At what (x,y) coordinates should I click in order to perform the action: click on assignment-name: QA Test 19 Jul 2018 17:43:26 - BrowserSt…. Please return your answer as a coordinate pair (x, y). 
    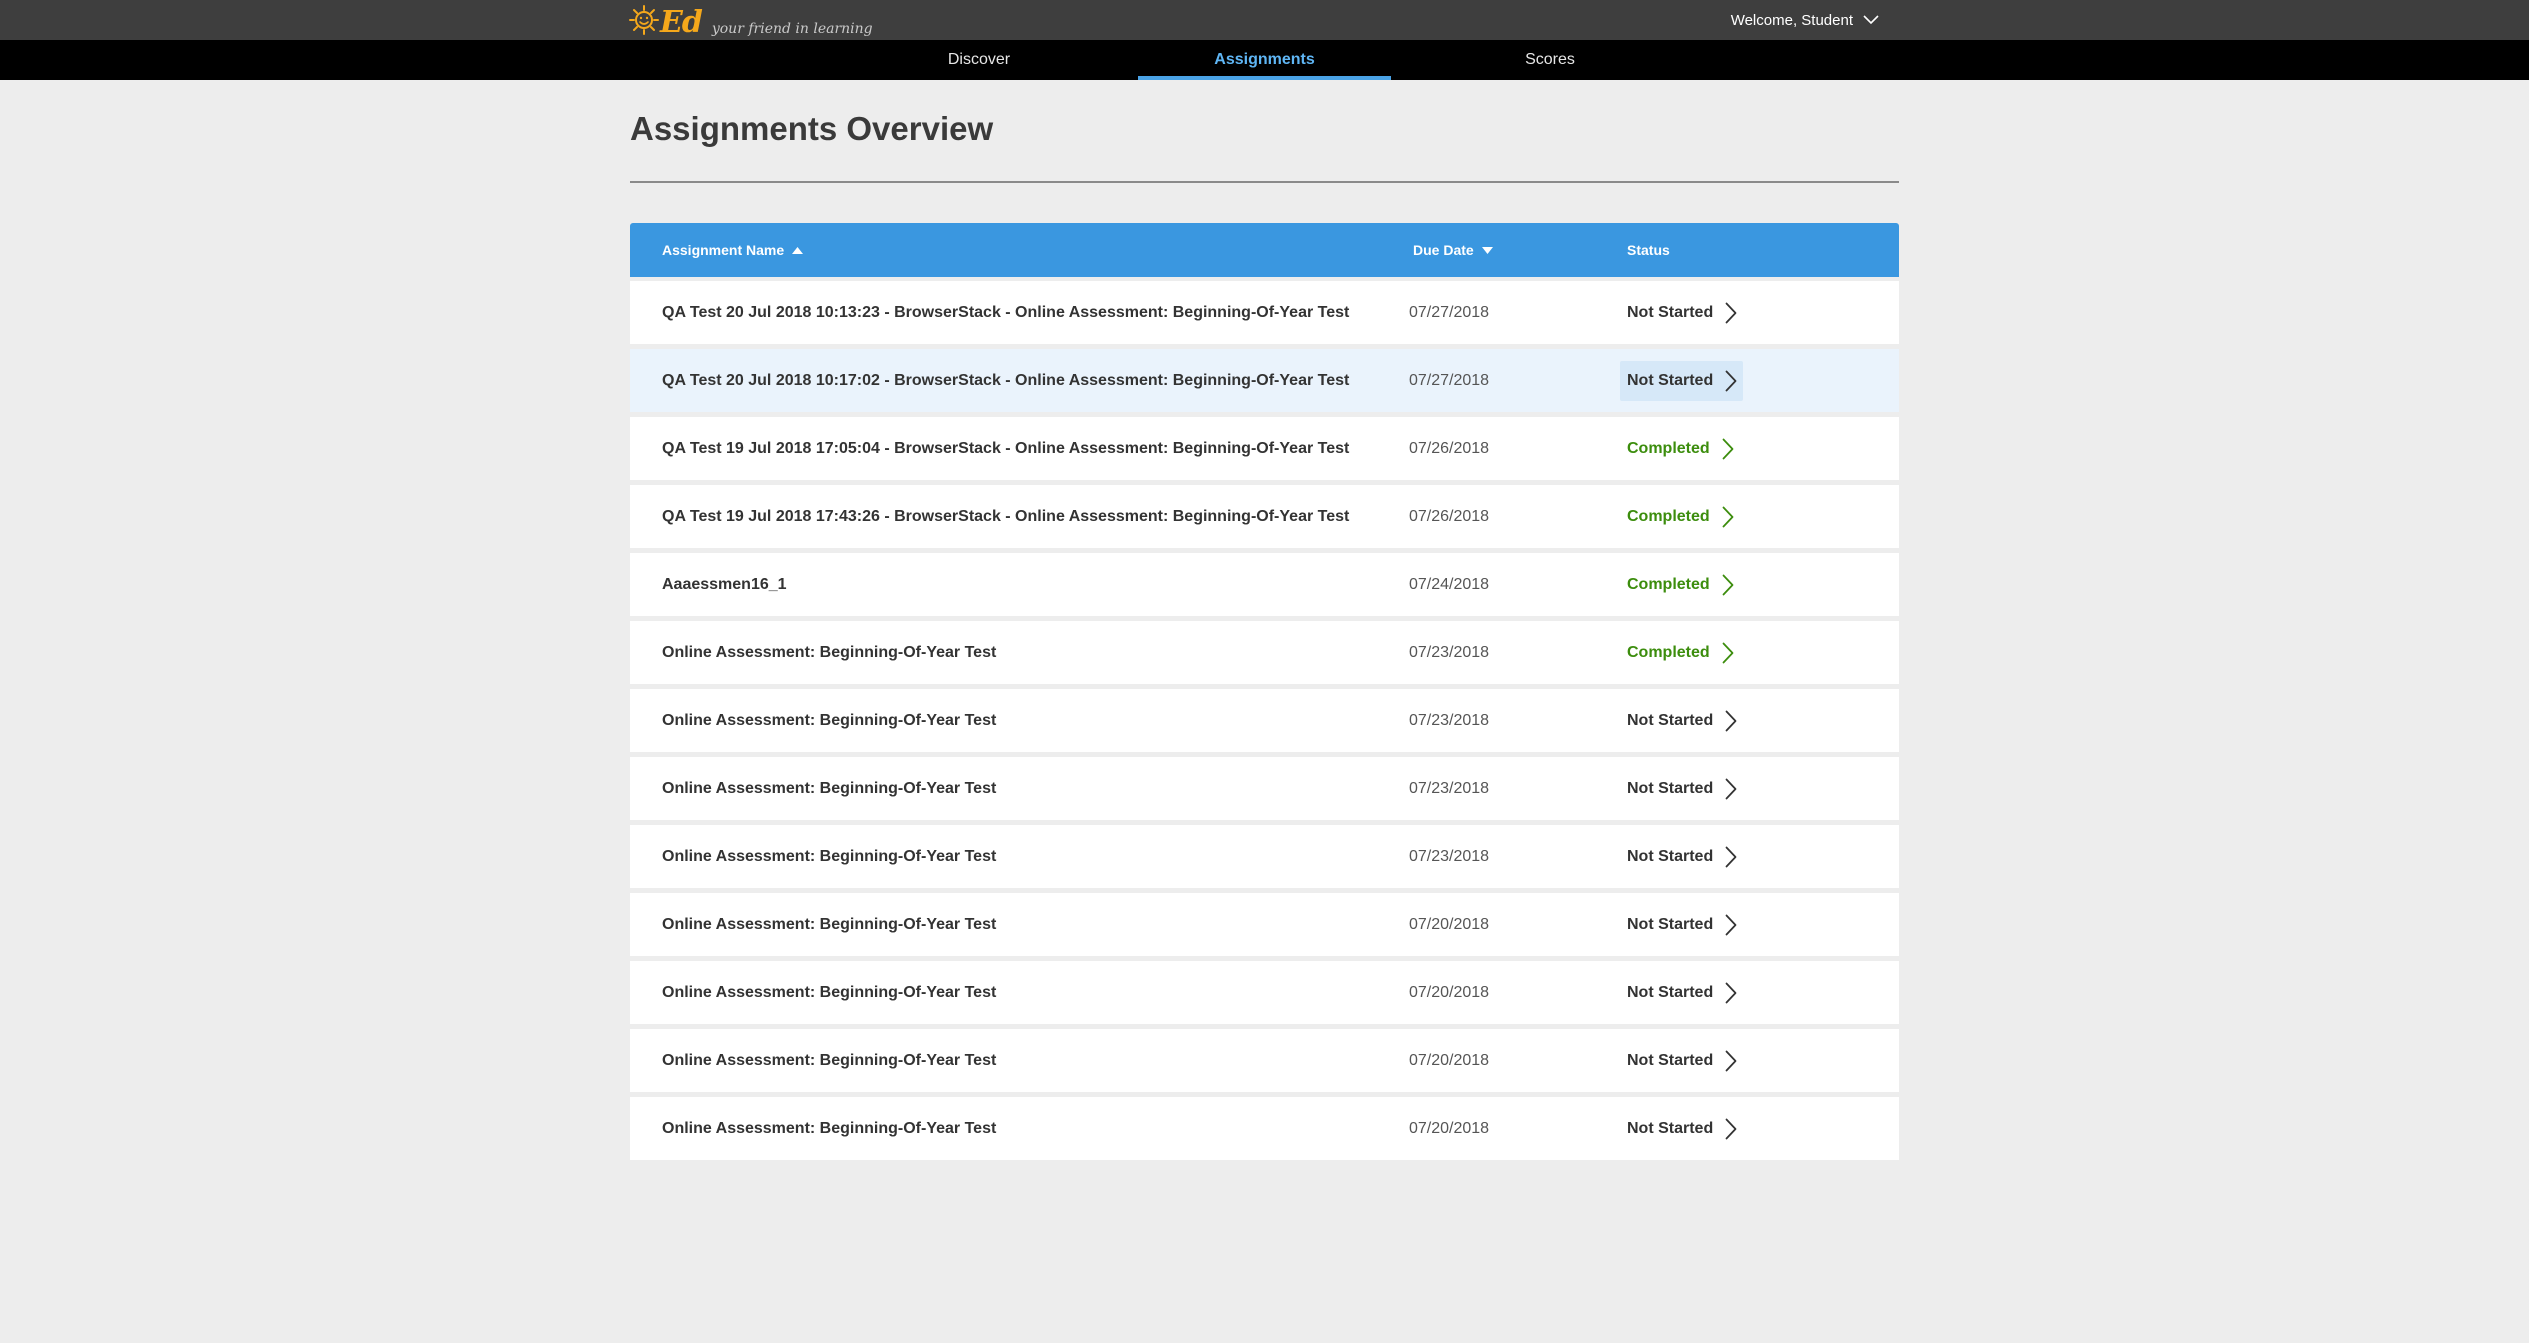
    Looking at the image, I should click on (1006, 516).